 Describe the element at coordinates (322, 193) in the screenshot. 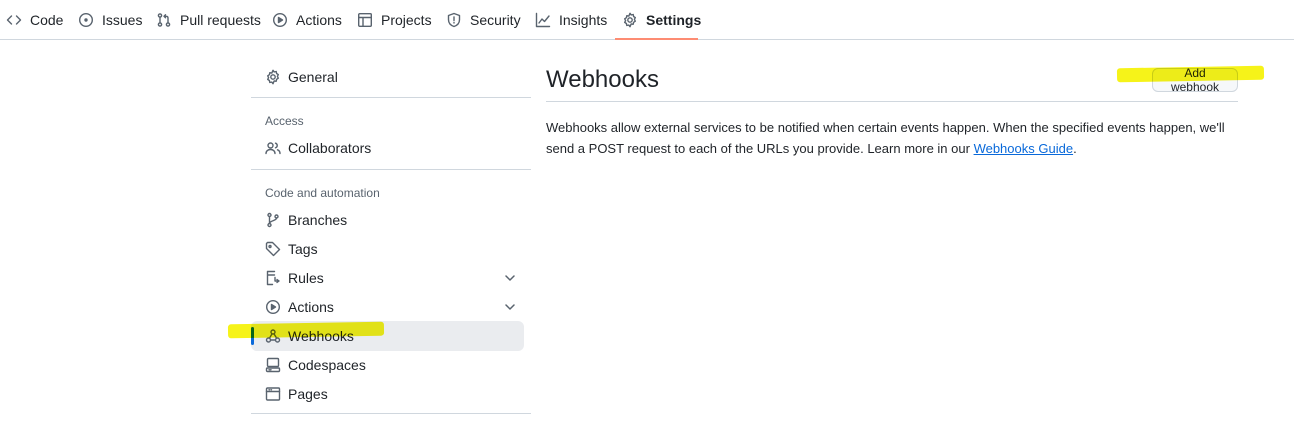

I see `sidebar-heading-code-automation: Code and automation` at that location.